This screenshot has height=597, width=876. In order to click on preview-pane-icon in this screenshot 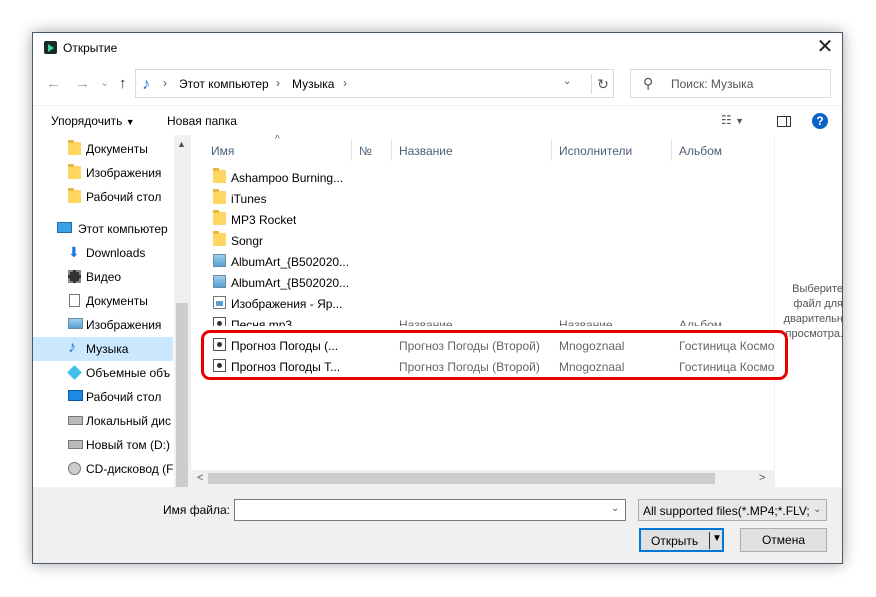, I will do `click(784, 121)`.